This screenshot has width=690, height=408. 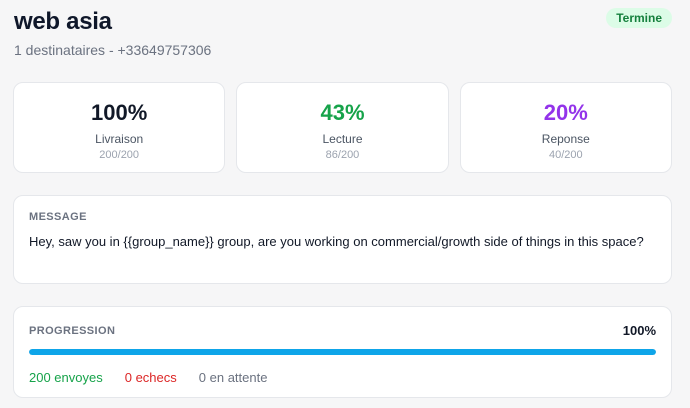 I want to click on stat-value: 100%, so click(x=119, y=112).